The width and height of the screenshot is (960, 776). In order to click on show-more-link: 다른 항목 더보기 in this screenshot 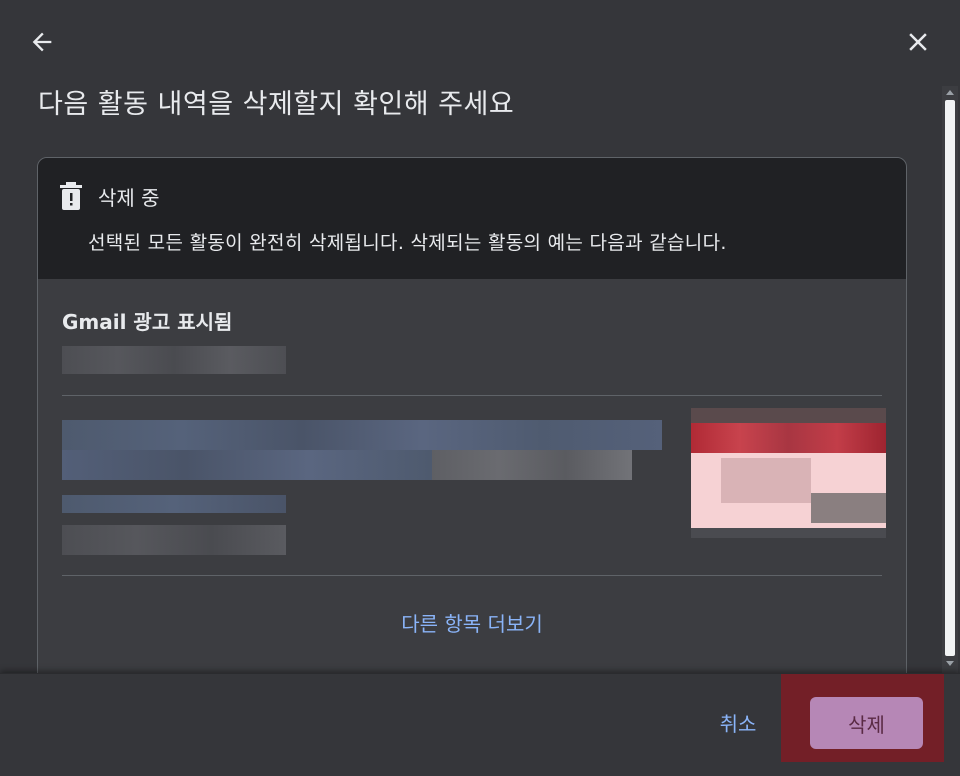, I will do `click(472, 622)`.